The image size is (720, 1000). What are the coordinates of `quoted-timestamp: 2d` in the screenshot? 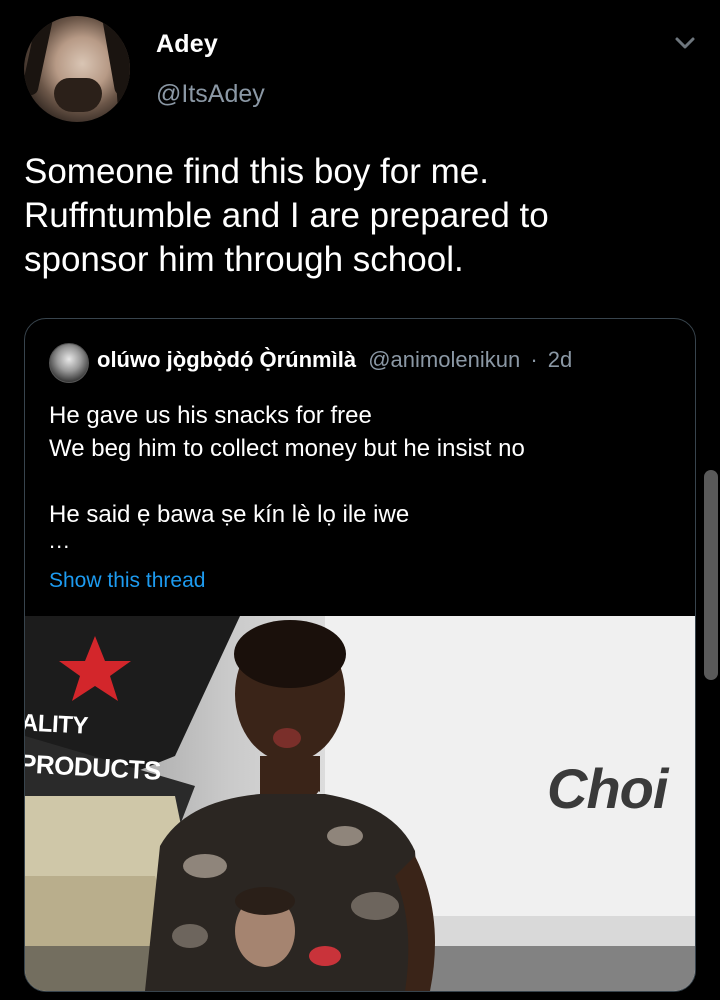 It's located at (560, 359).